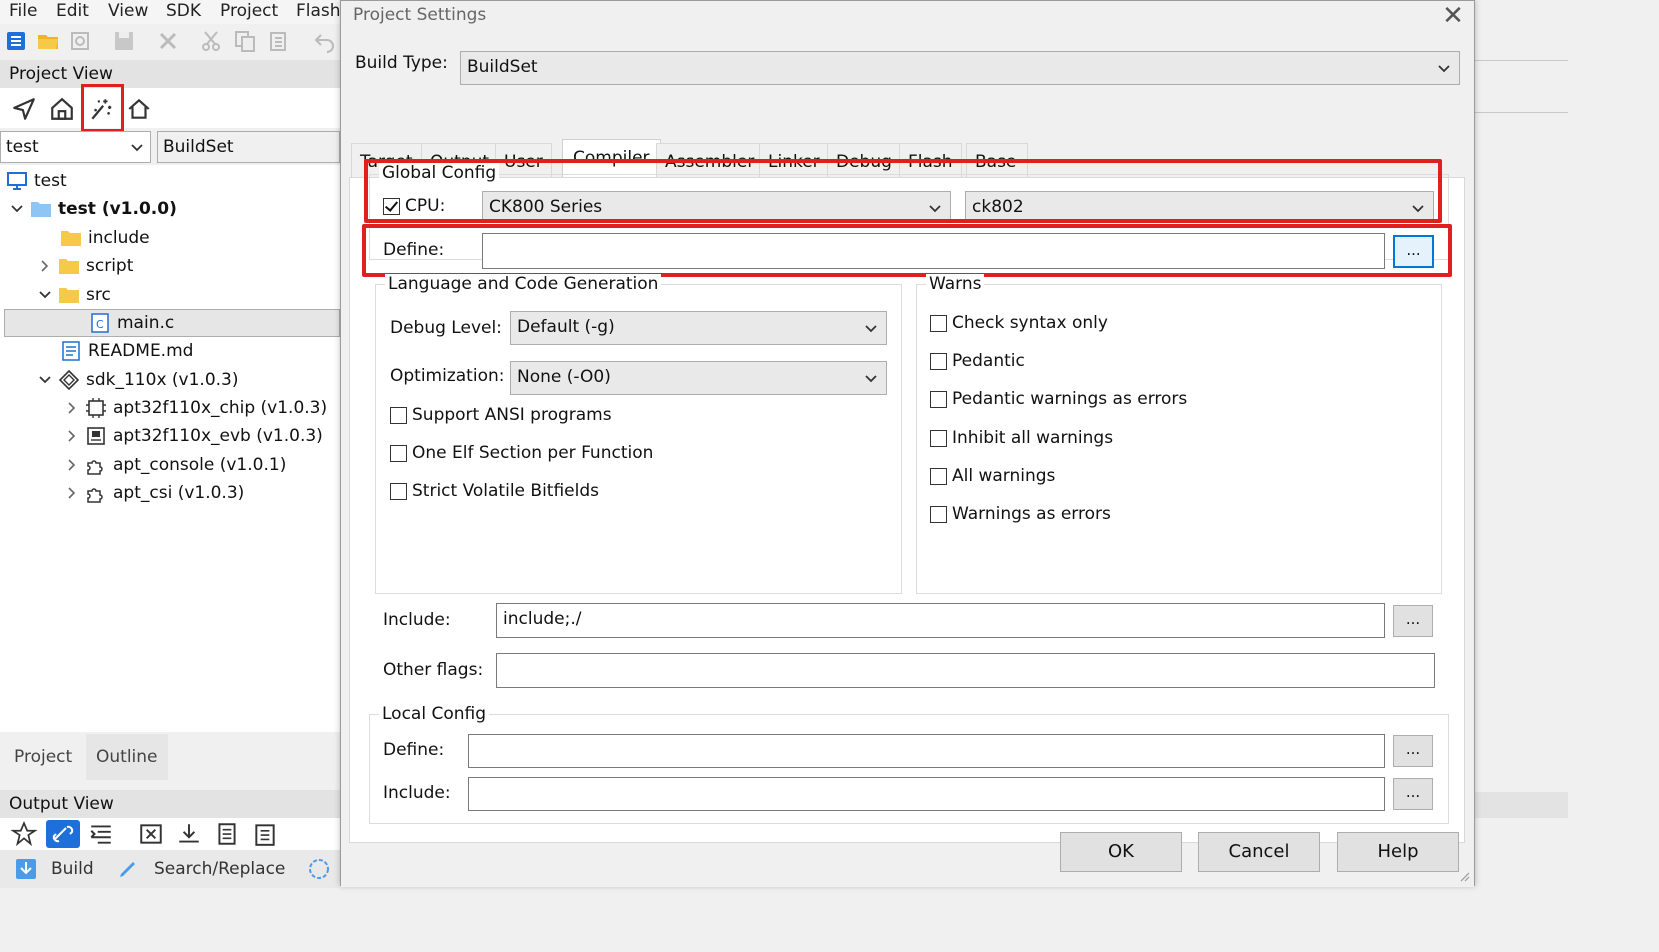 The height and width of the screenshot is (952, 1659). Describe the element at coordinates (69, 295) in the screenshot. I see `folder-icon` at that location.